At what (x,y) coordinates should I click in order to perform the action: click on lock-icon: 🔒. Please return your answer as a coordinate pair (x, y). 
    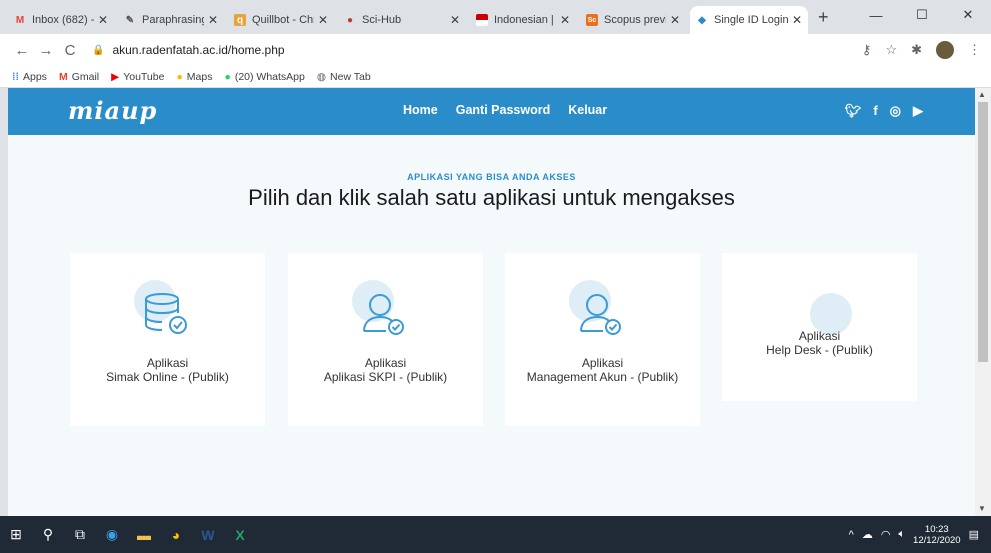
    Looking at the image, I should click on (98, 50).